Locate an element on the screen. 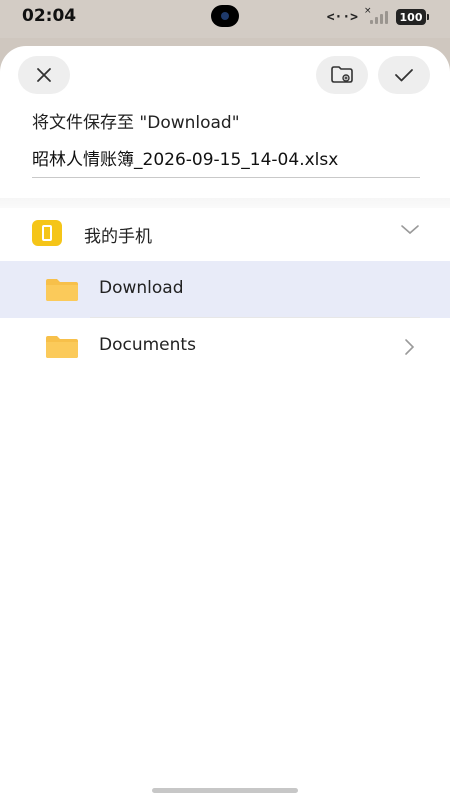  sheet-toolbar is located at coordinates (225, 76).